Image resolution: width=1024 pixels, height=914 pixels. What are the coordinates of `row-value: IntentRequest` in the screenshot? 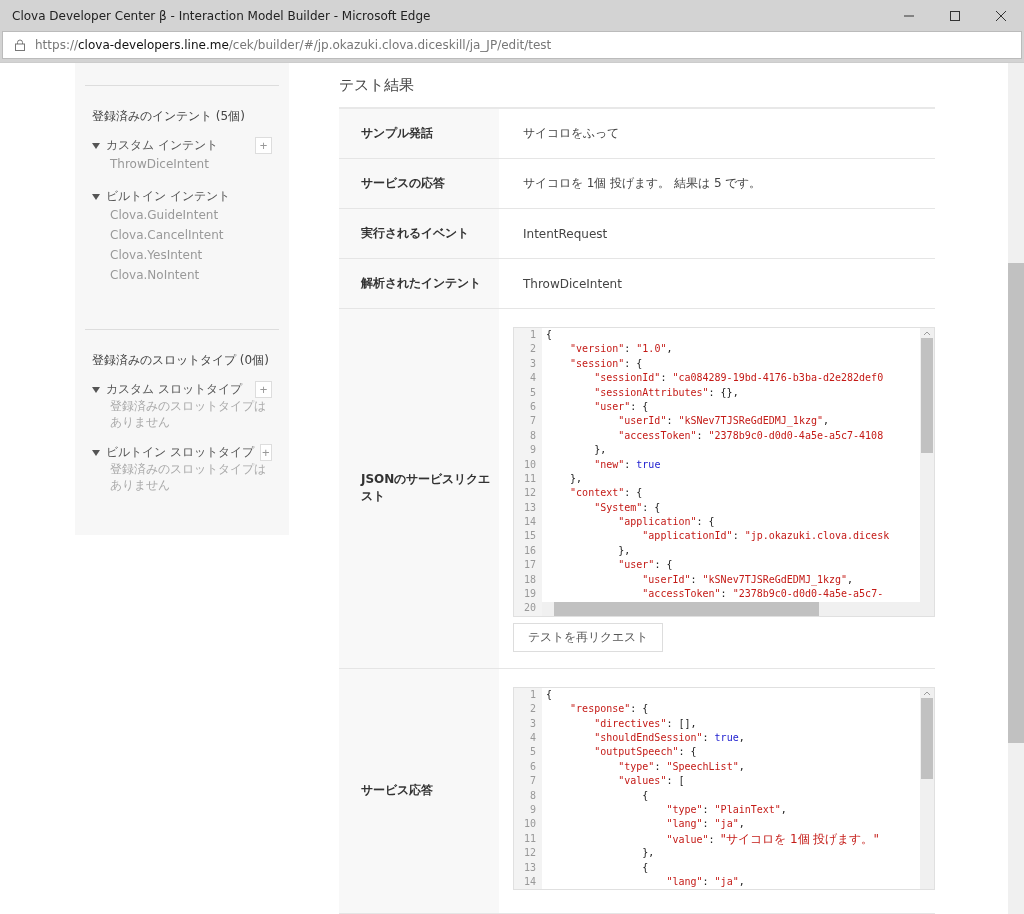 It's located at (565, 233).